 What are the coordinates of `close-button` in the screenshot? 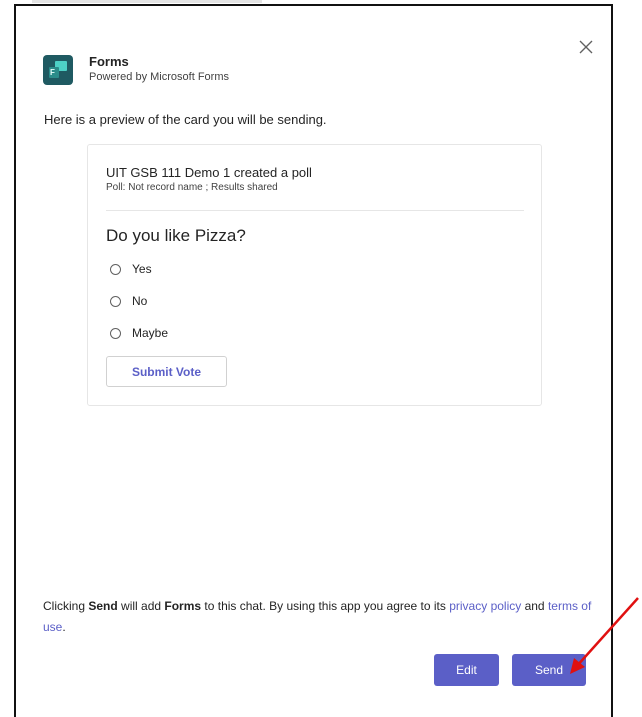 It's located at (586, 47).